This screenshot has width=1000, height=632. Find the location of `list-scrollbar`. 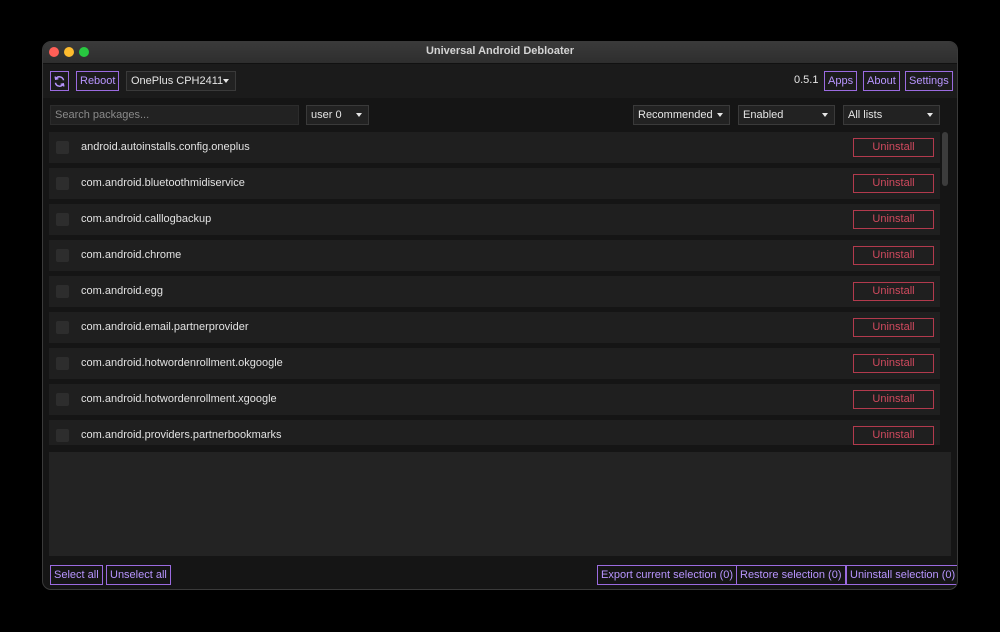

list-scrollbar is located at coordinates (945, 159).